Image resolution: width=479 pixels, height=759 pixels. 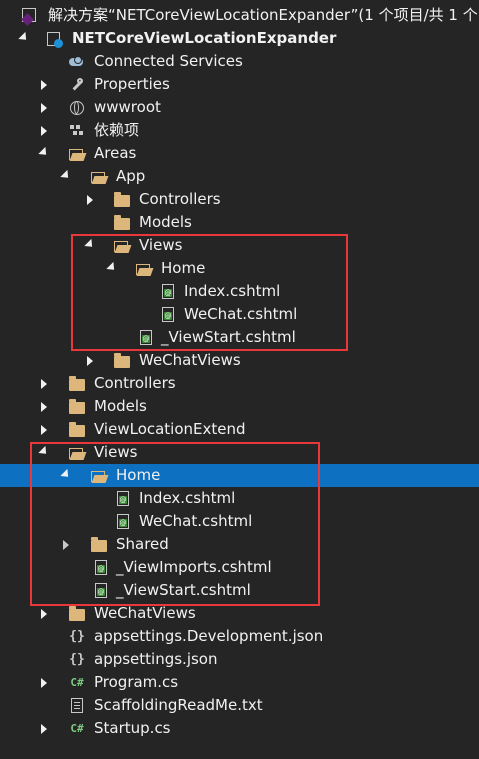 What do you see at coordinates (116, 452) in the screenshot?
I see `tree-item-label: Views` at bounding box center [116, 452].